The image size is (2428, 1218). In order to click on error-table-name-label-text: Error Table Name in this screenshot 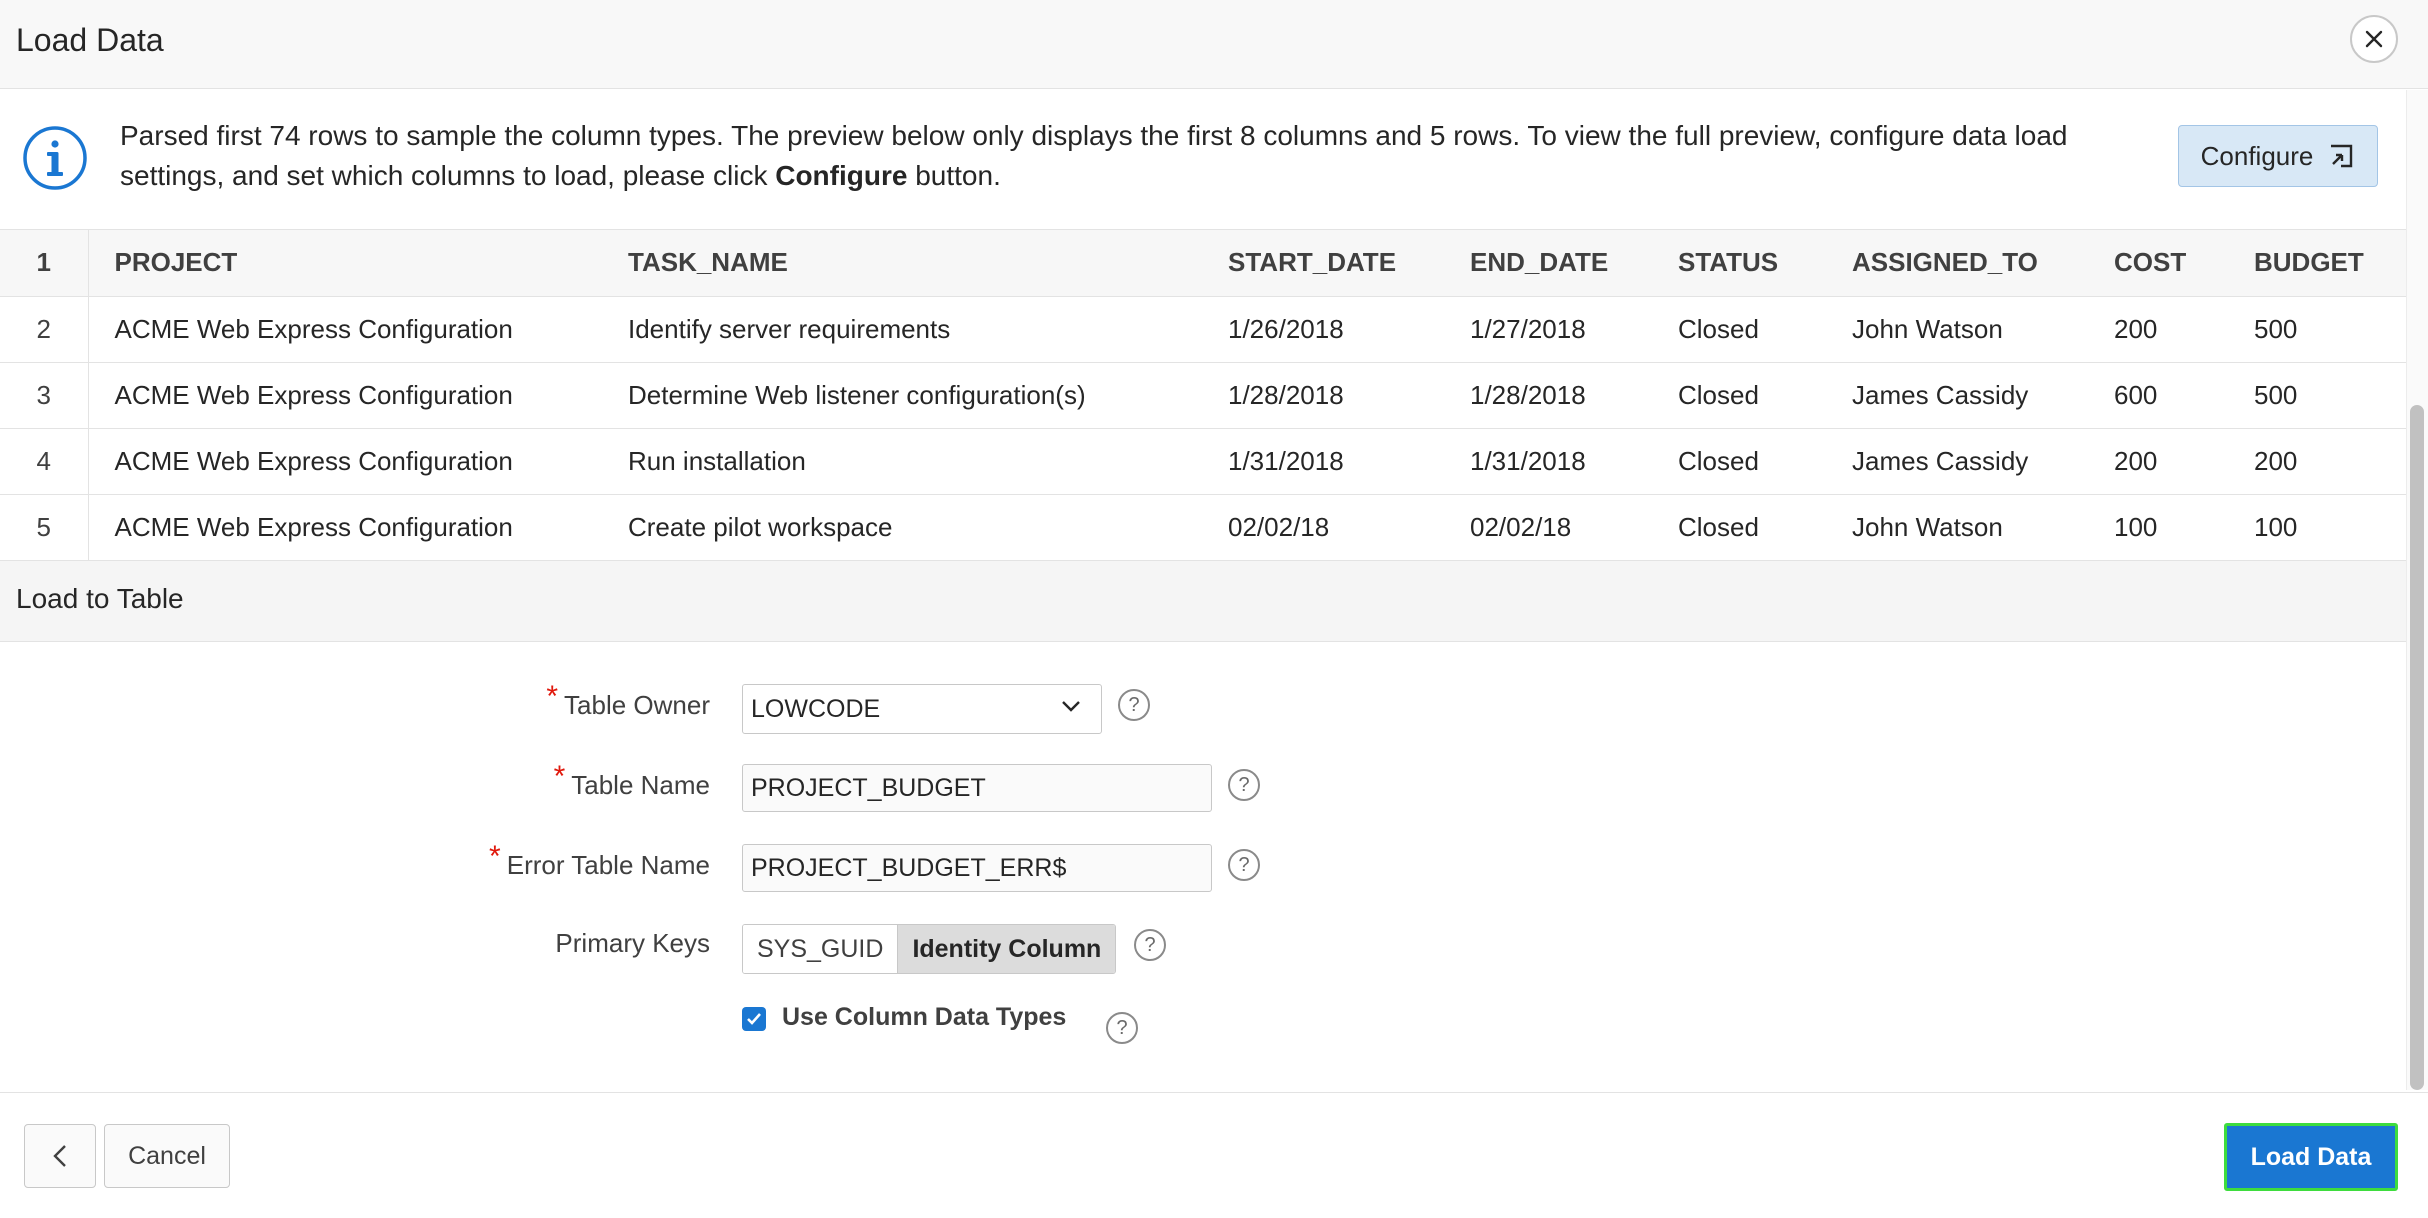, I will do `click(608, 865)`.